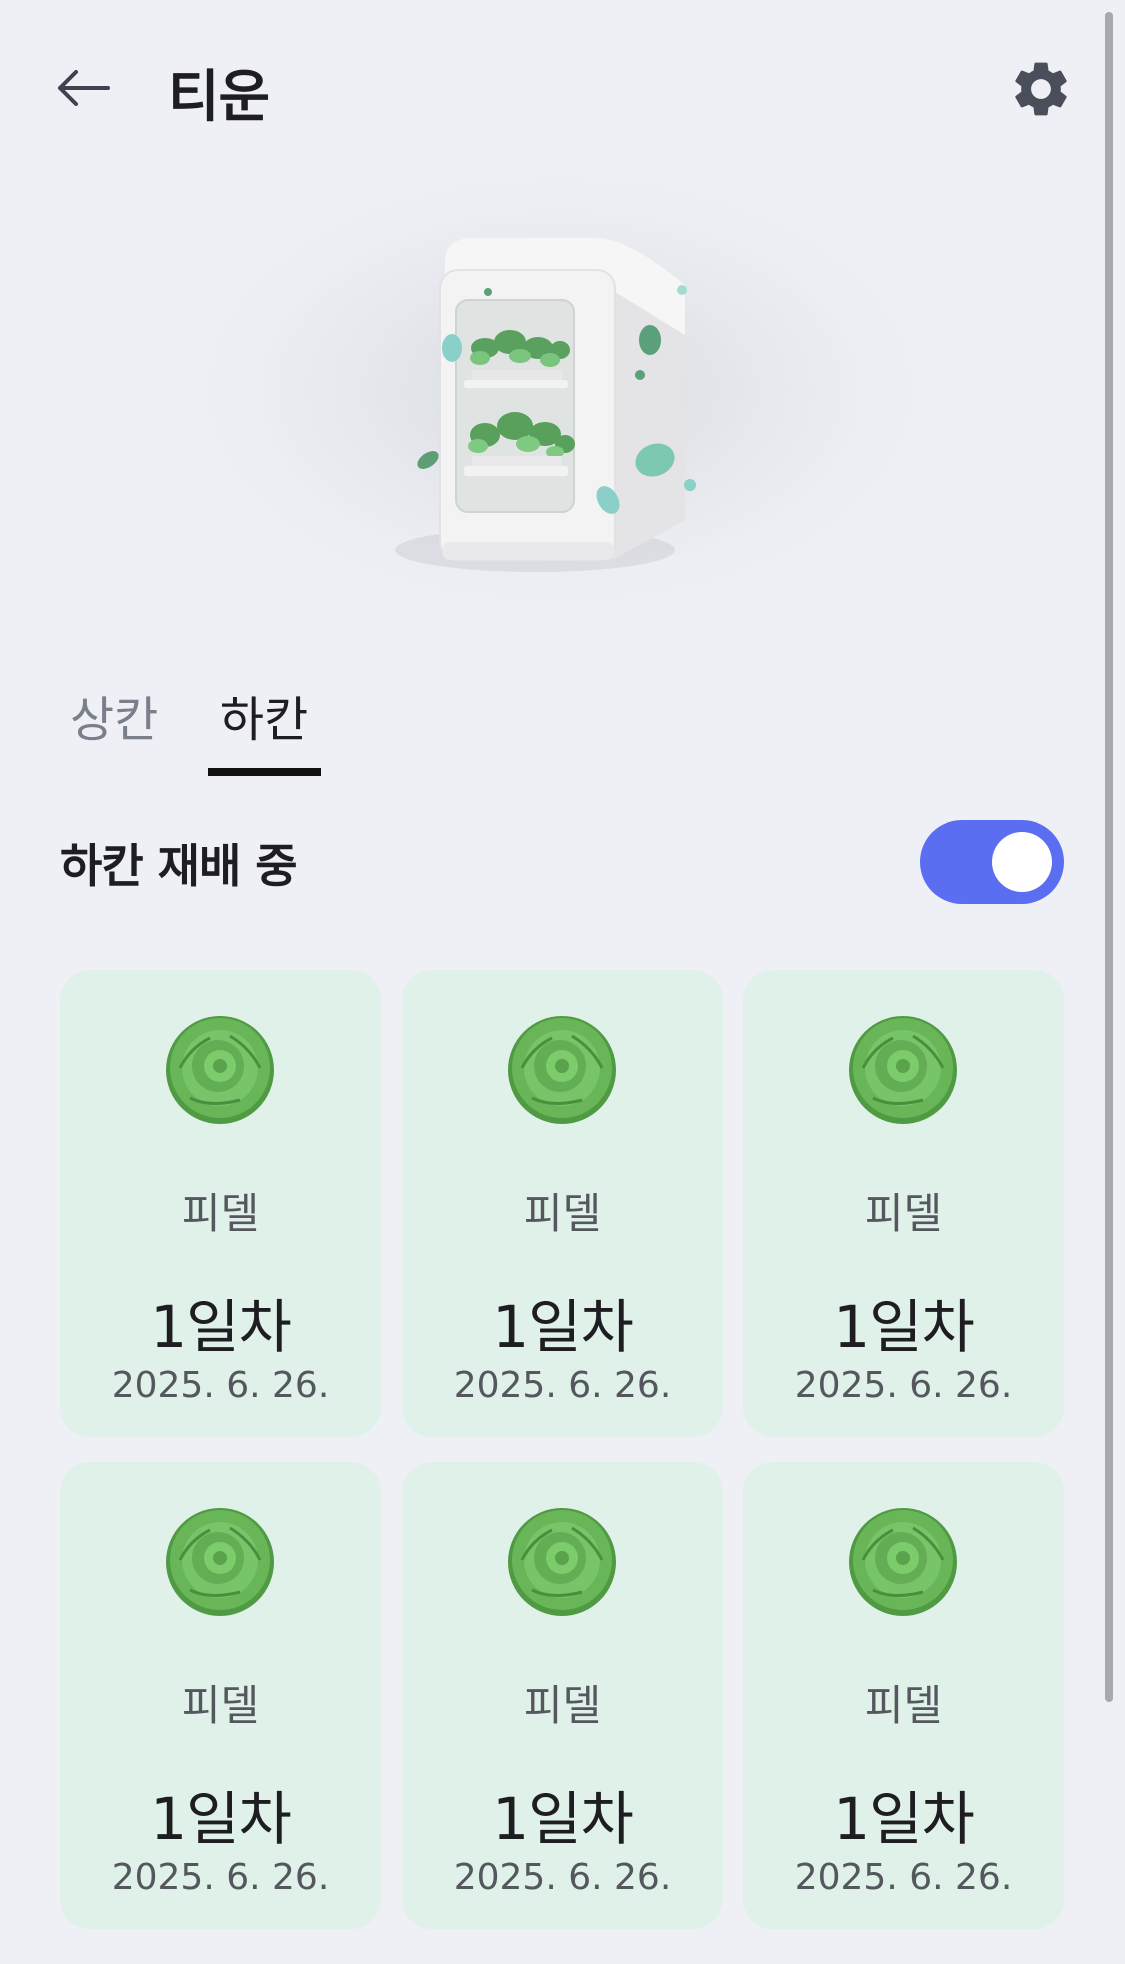  What do you see at coordinates (1022, 862) in the screenshot?
I see `toggle-knob` at bounding box center [1022, 862].